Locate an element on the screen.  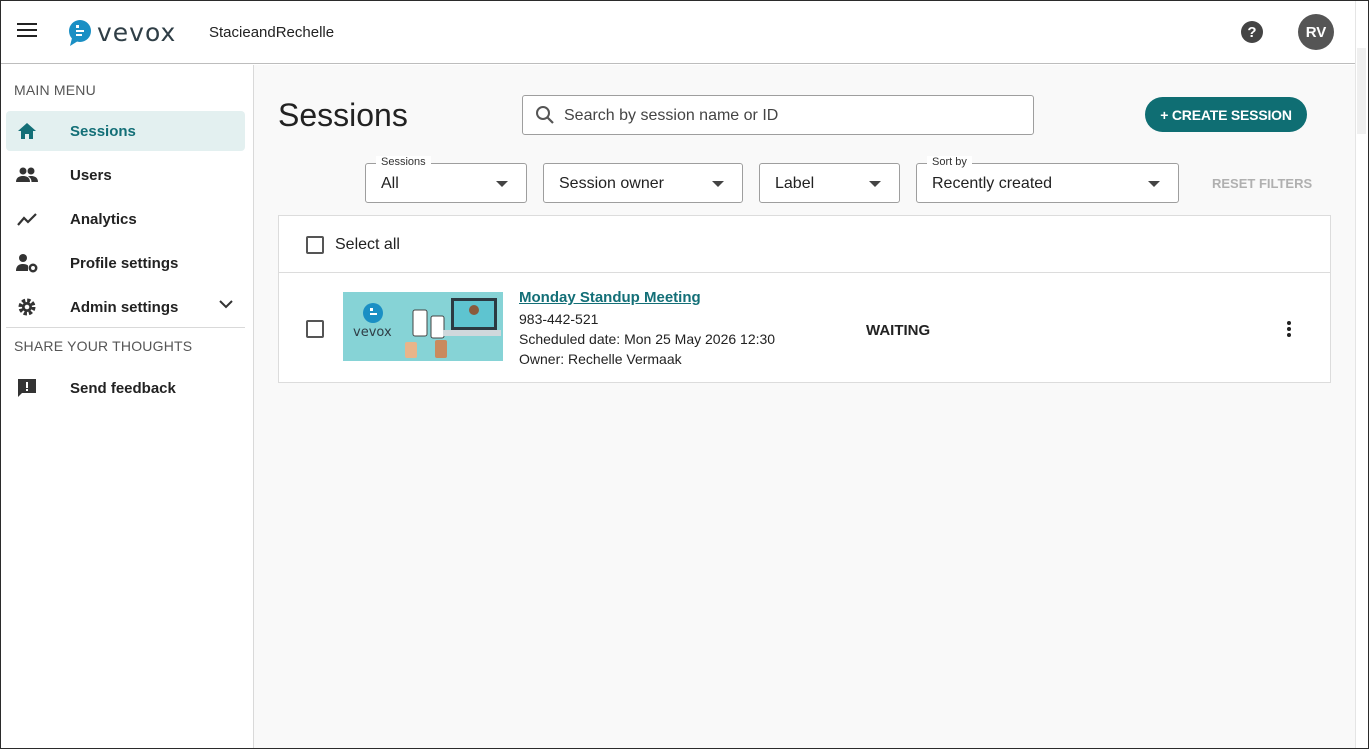
sidebar-item-profile-settings: Profile settings is located at coordinates (125, 263).